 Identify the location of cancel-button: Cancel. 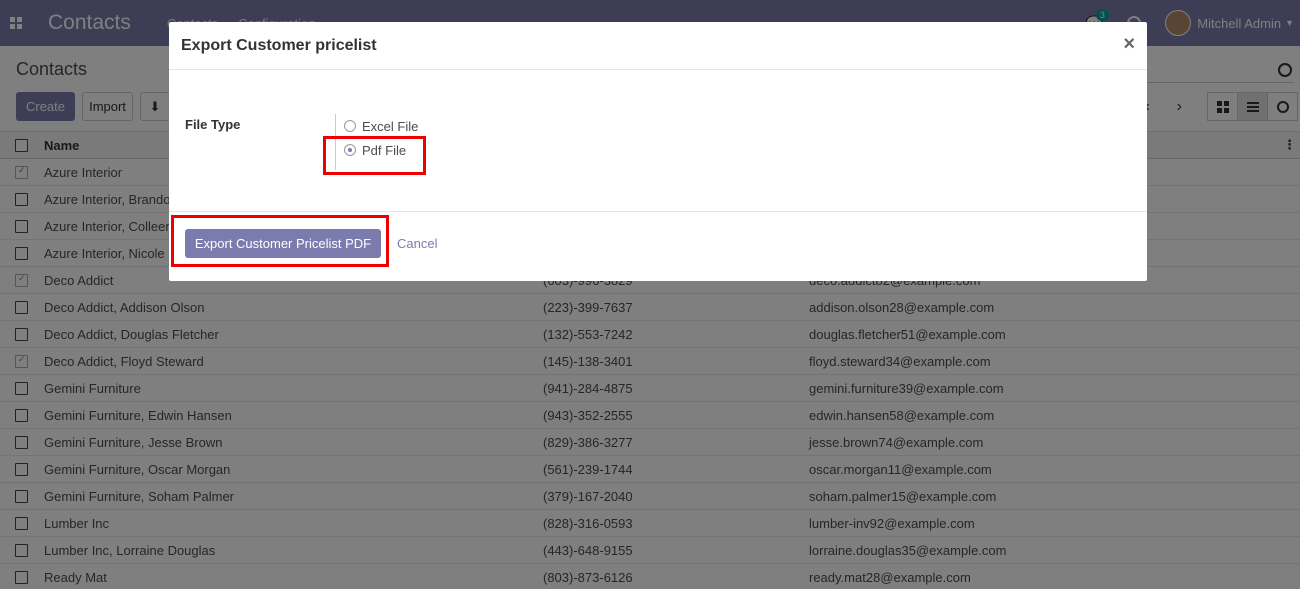
(417, 243).